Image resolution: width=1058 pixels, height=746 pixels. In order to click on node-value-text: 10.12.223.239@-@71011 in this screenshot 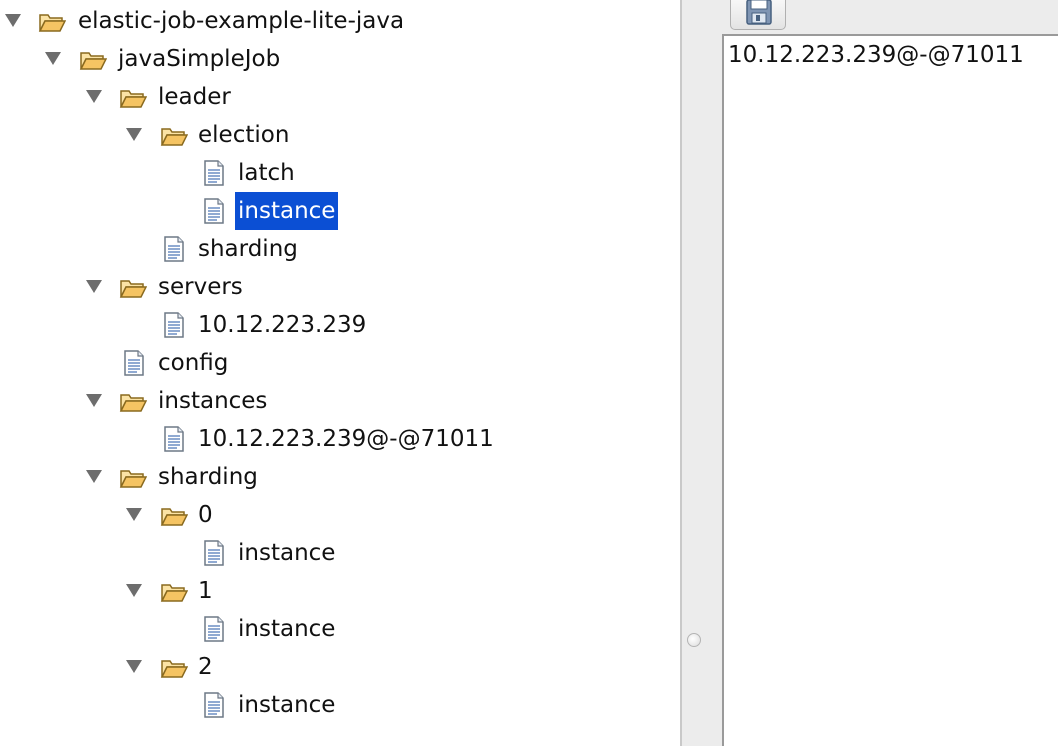, I will do `click(876, 55)`.